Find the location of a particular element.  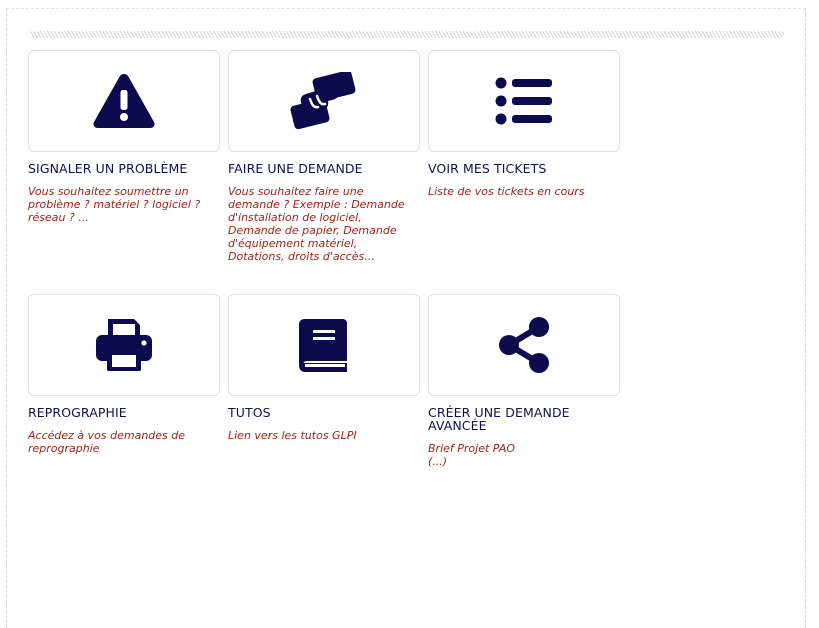

warning-triangle-icon is located at coordinates (124, 101).